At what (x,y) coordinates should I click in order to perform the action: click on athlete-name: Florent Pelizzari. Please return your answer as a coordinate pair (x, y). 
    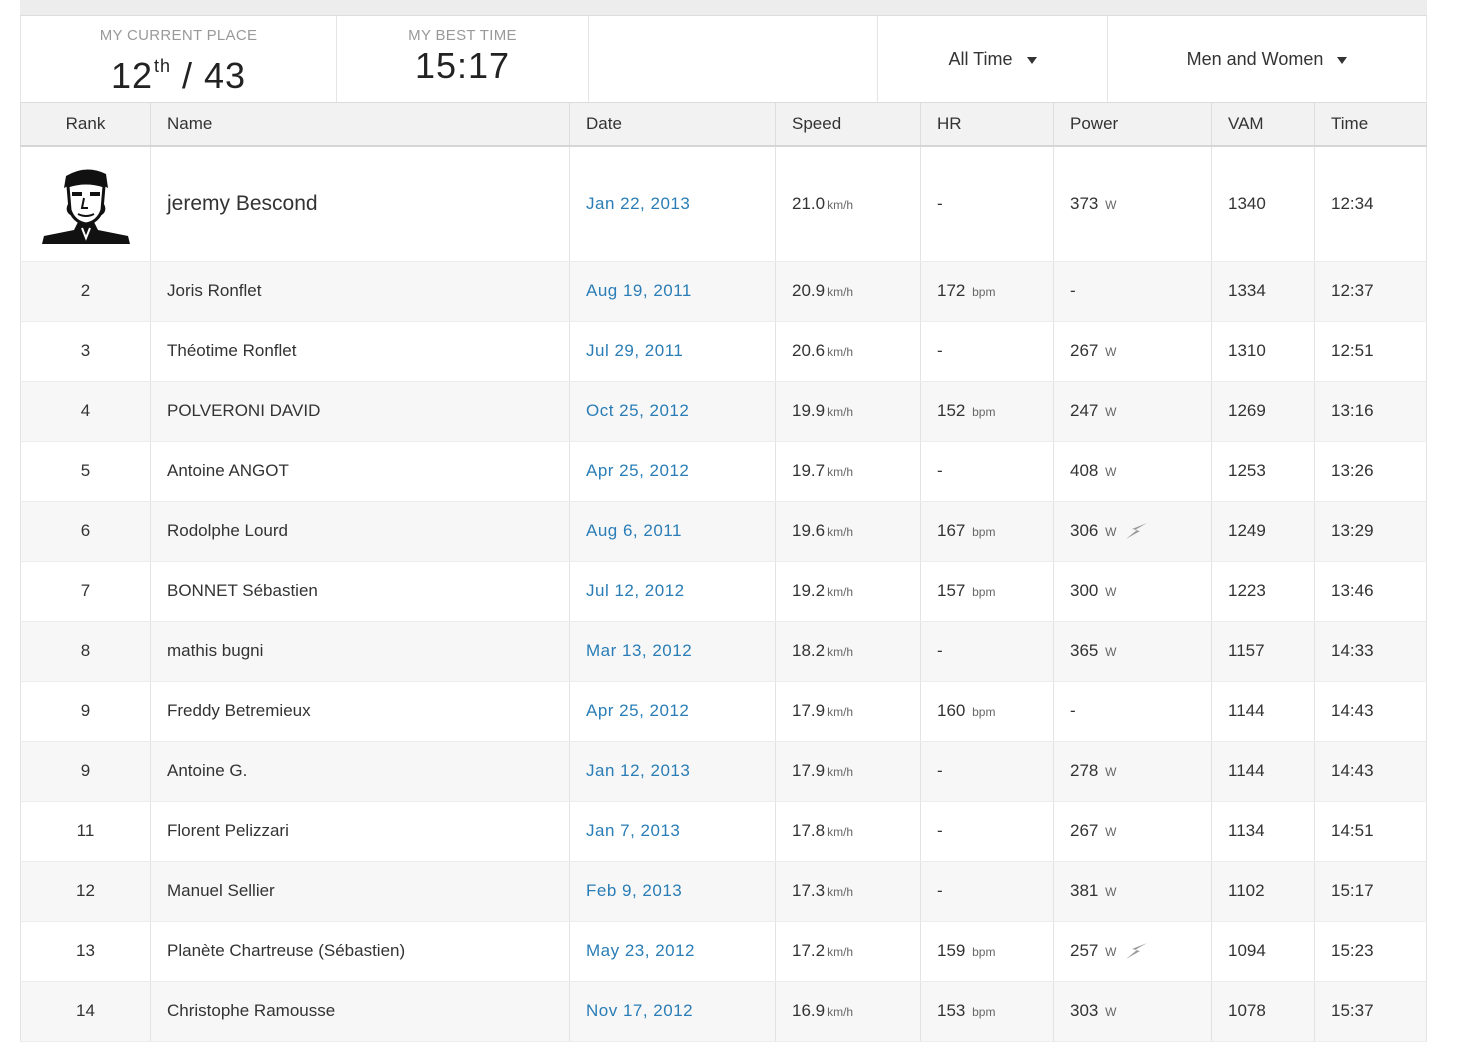
    Looking at the image, I should click on (228, 830).